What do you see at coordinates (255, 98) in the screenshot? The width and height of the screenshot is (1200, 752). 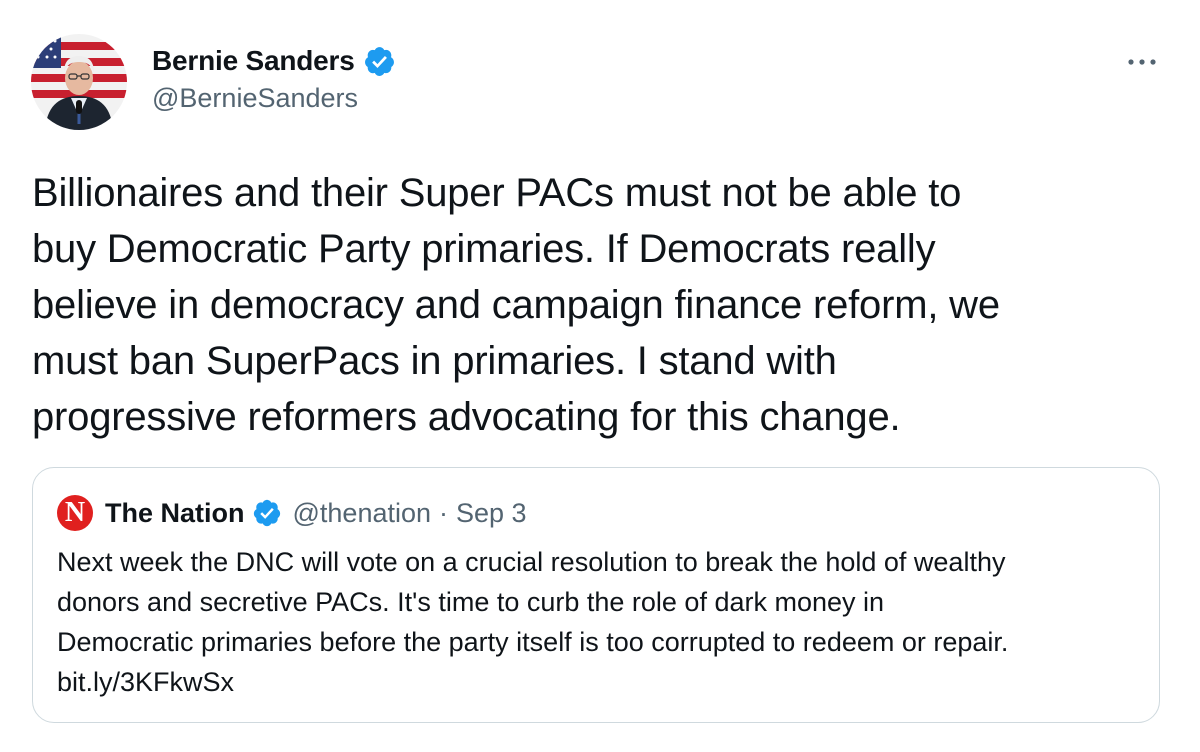 I see `author-handle: @BernieSanders` at bounding box center [255, 98].